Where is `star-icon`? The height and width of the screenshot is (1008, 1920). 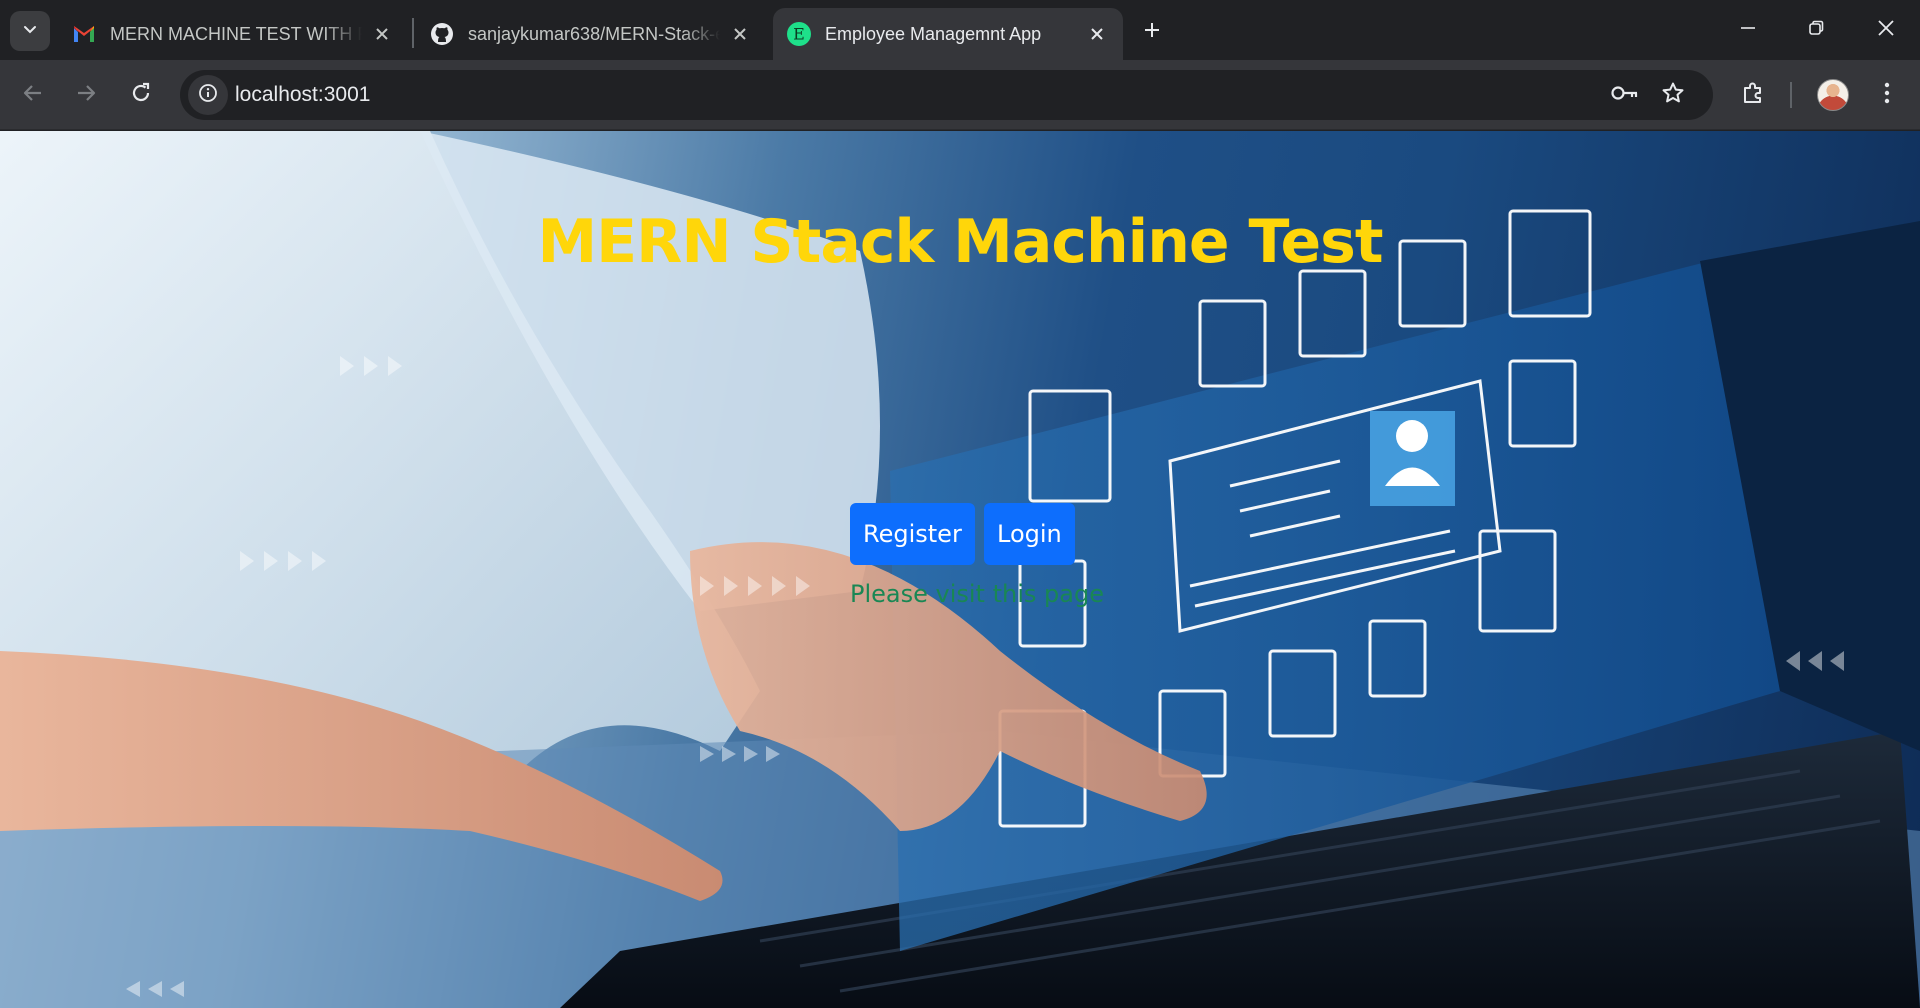
star-icon is located at coordinates (1673, 95).